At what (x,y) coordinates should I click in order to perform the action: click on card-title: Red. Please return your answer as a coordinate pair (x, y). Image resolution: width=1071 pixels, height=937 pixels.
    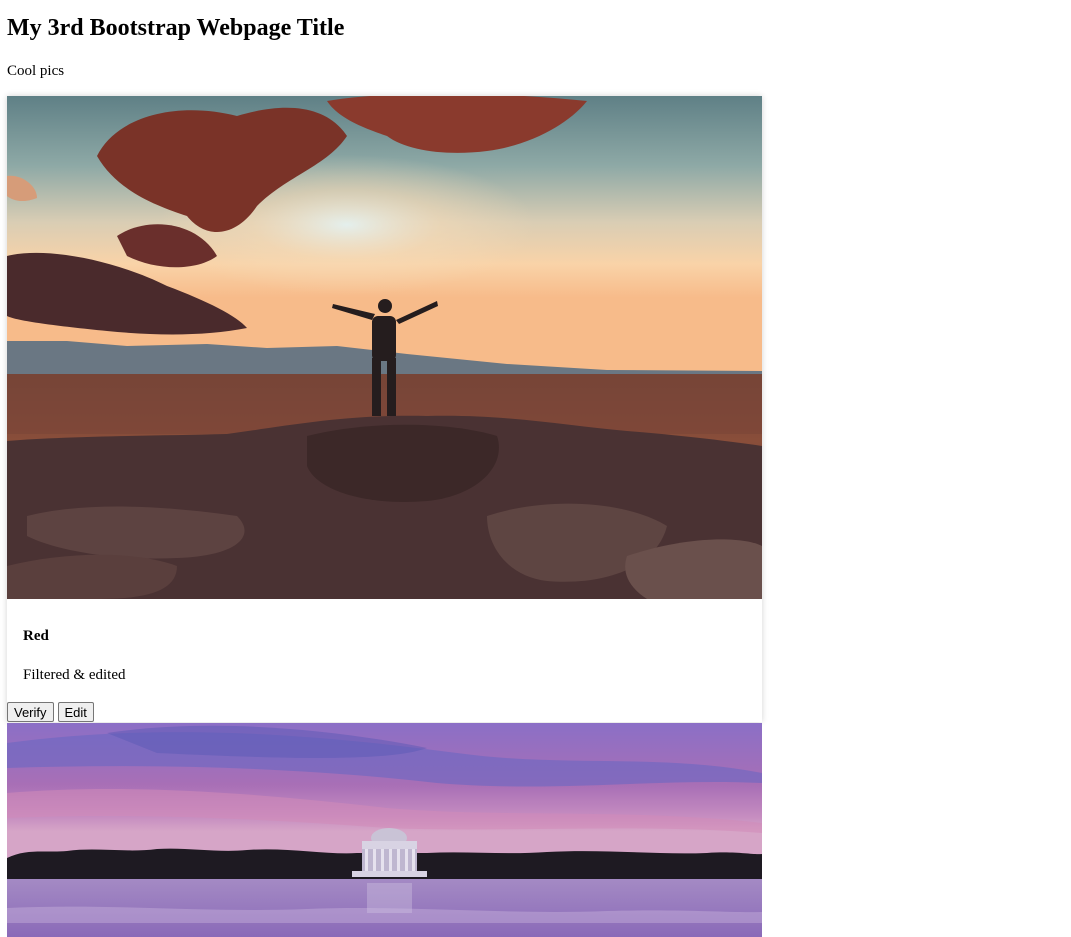
    Looking at the image, I should click on (36, 636).